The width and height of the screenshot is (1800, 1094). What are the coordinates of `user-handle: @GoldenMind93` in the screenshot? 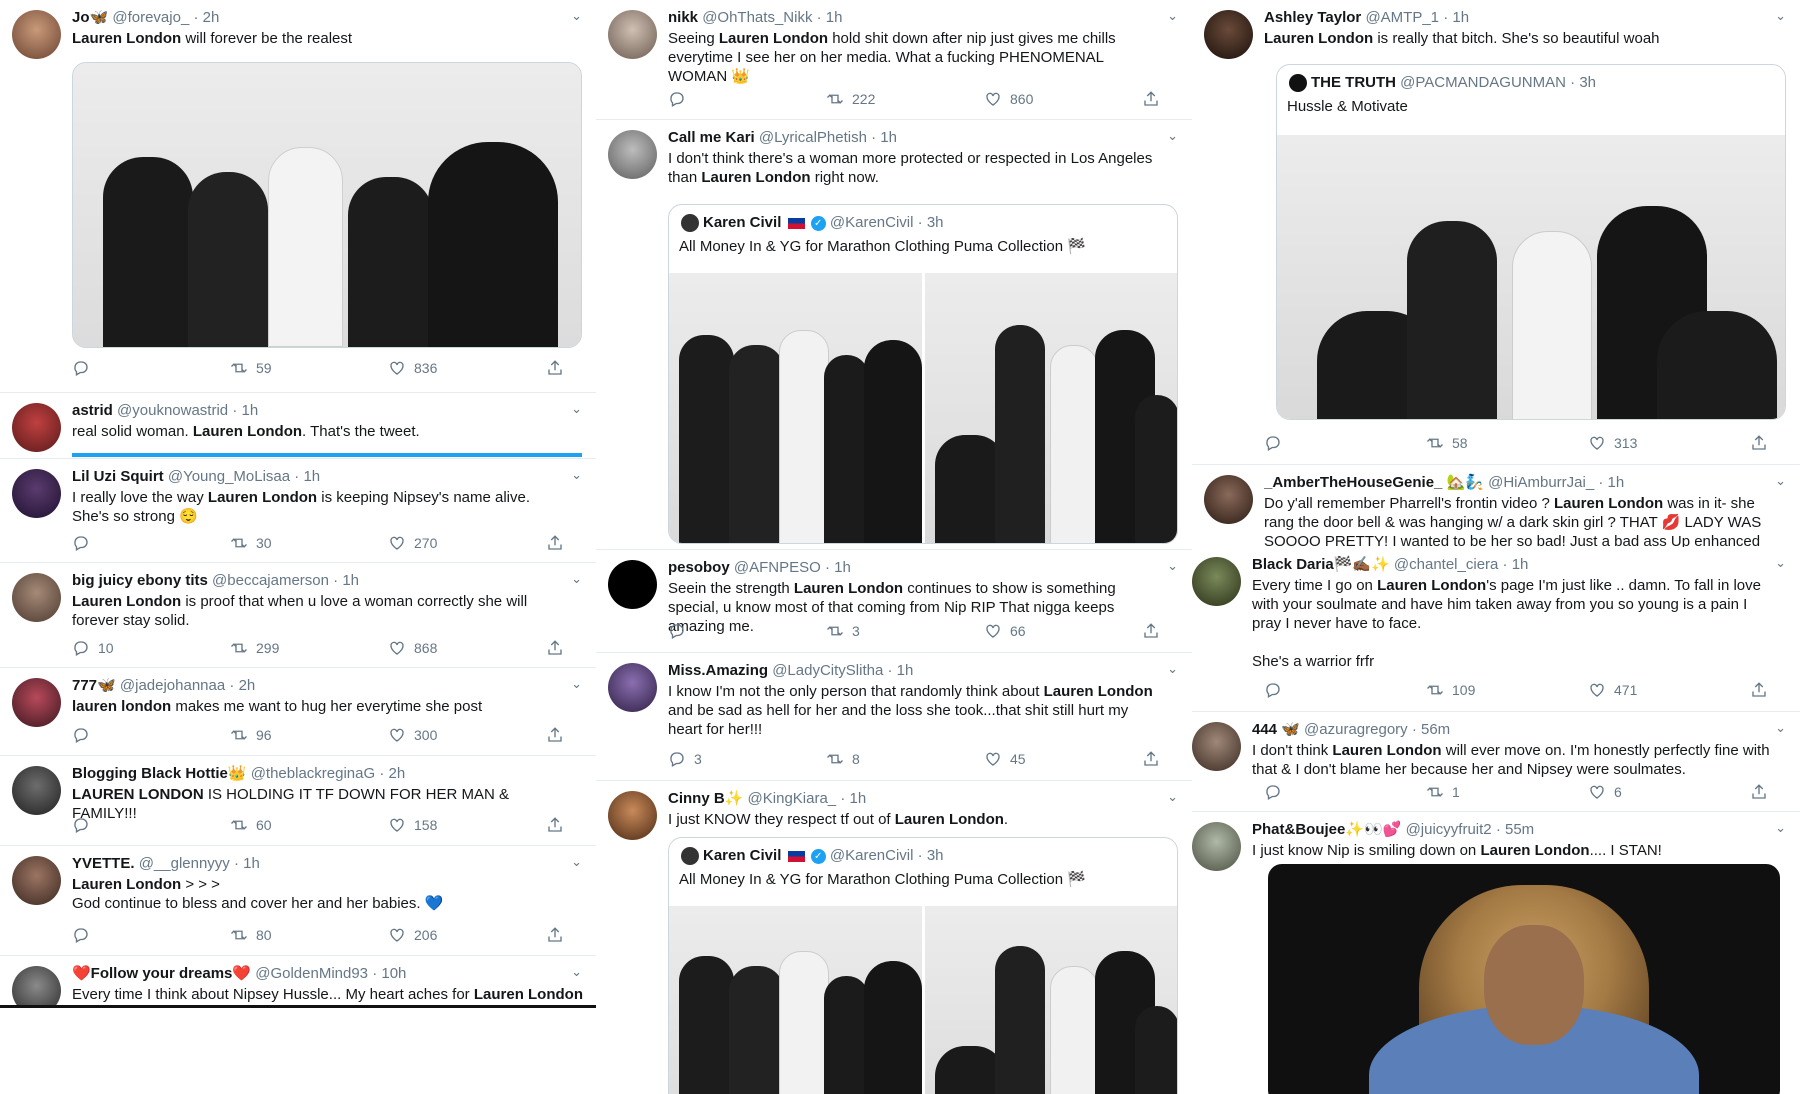 It's located at (311, 973).